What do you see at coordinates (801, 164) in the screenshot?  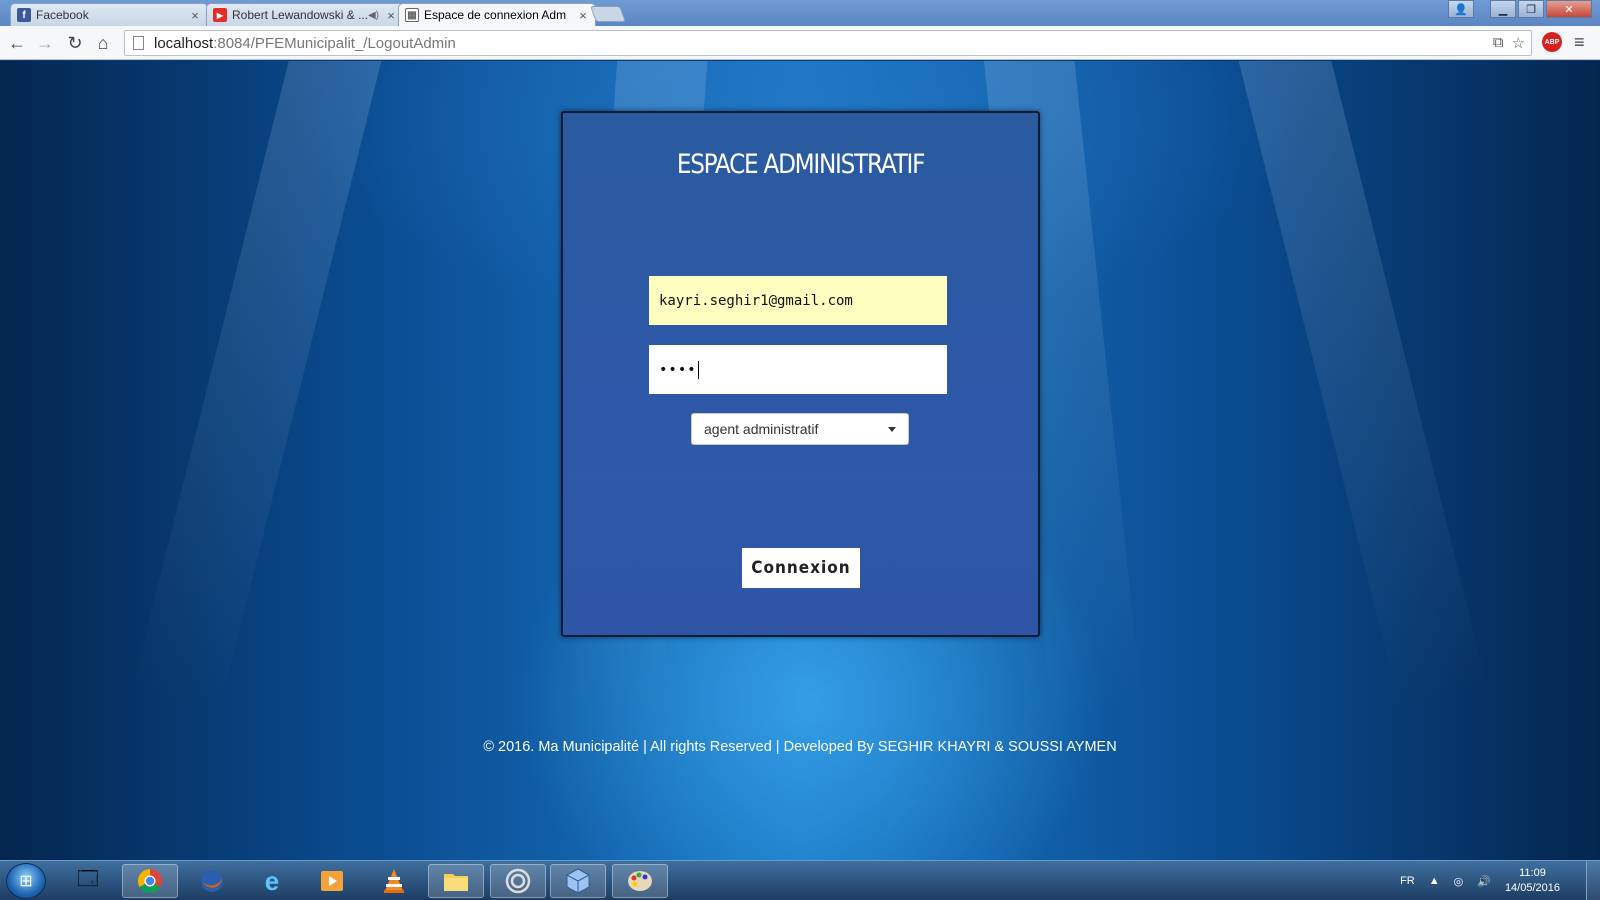 I see `page-title: ESPACE ADMINISTRATIF` at bounding box center [801, 164].